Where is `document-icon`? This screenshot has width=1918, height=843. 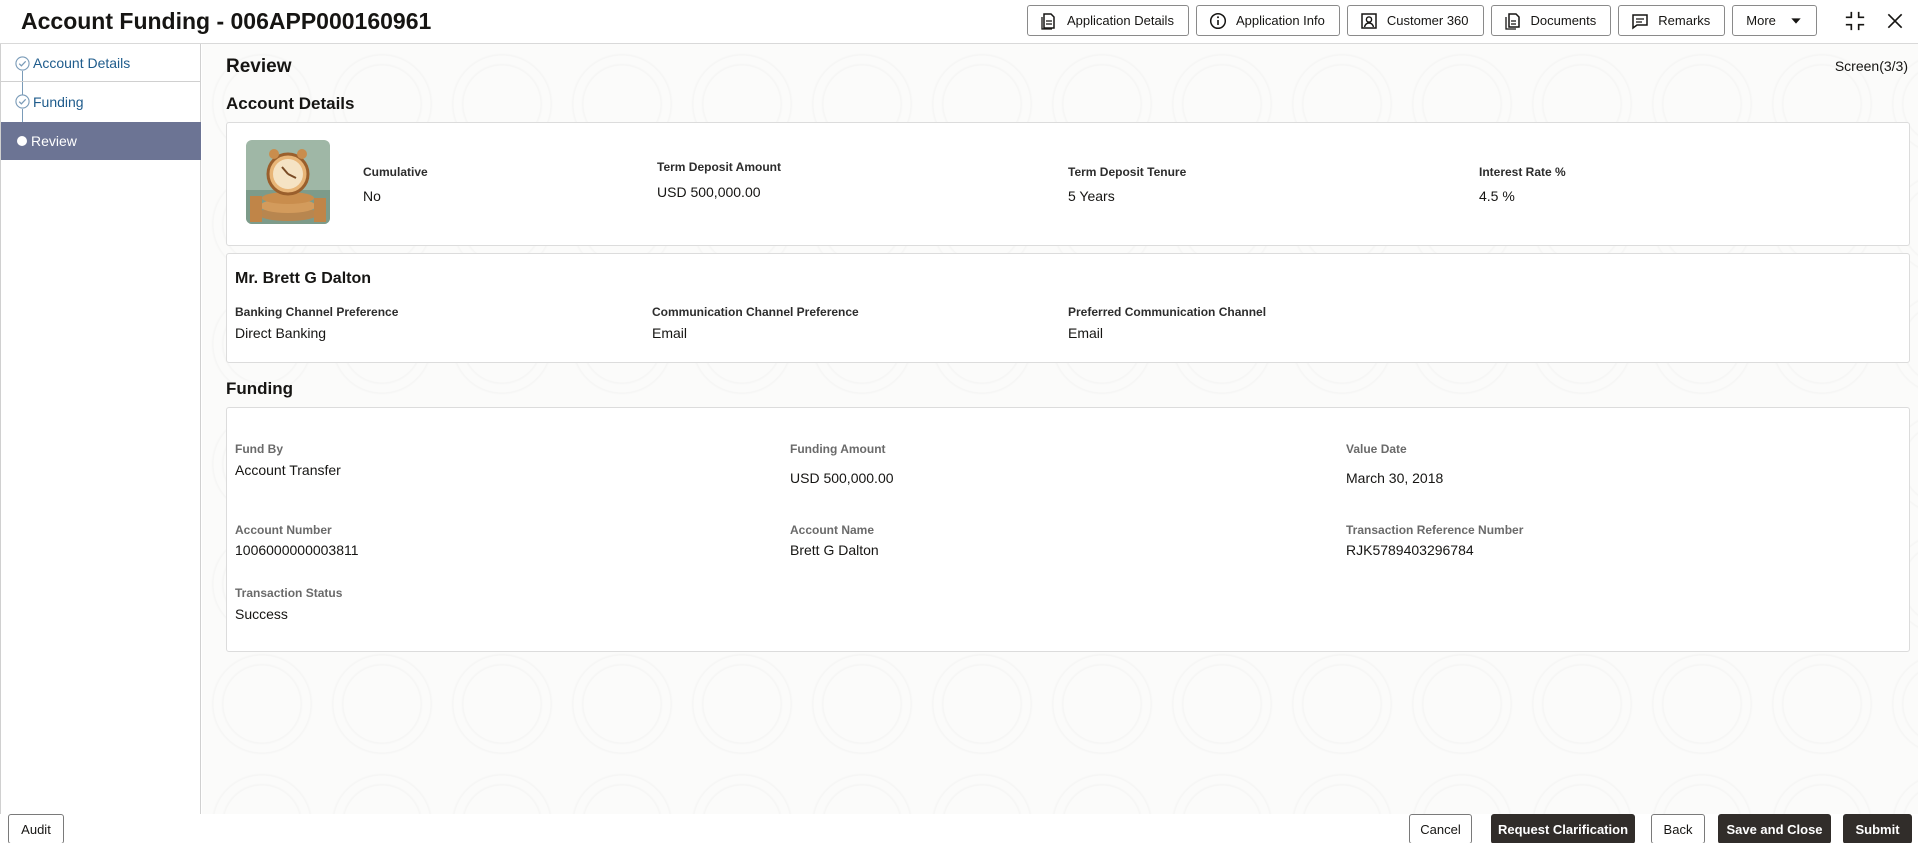 document-icon is located at coordinates (1048, 21).